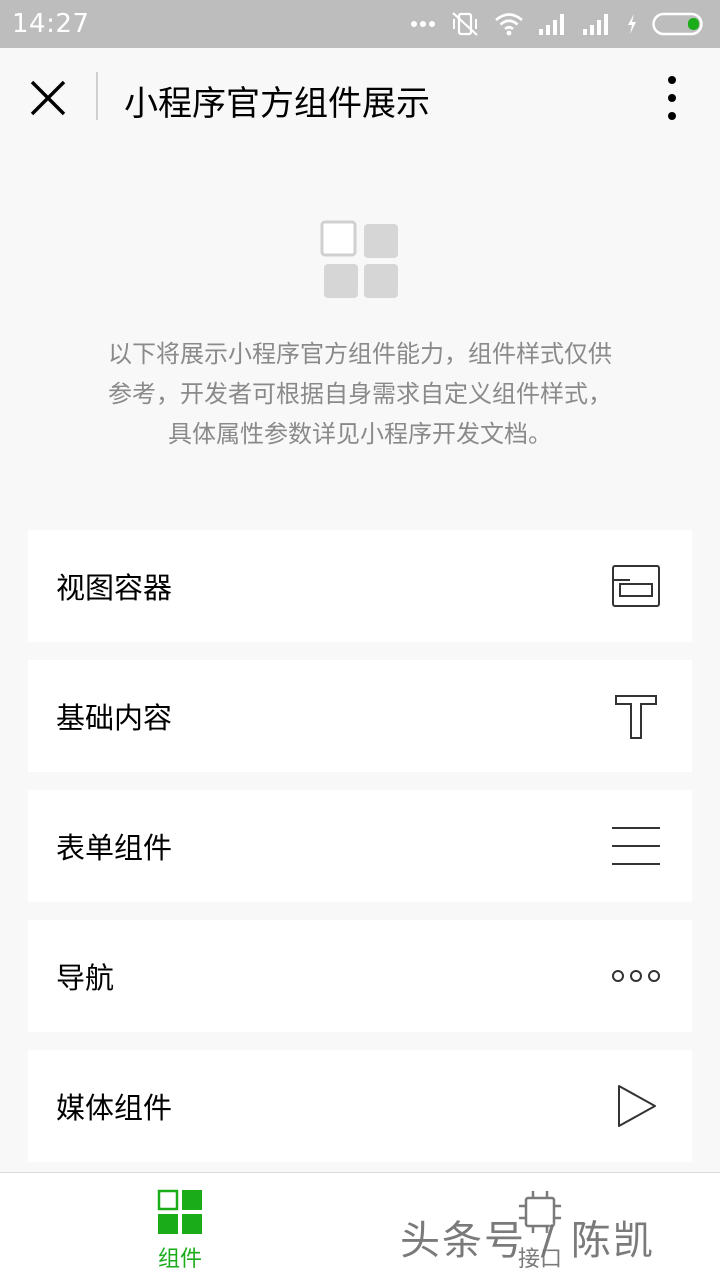  Describe the element at coordinates (637, 1106) in the screenshot. I see `play-icon` at that location.